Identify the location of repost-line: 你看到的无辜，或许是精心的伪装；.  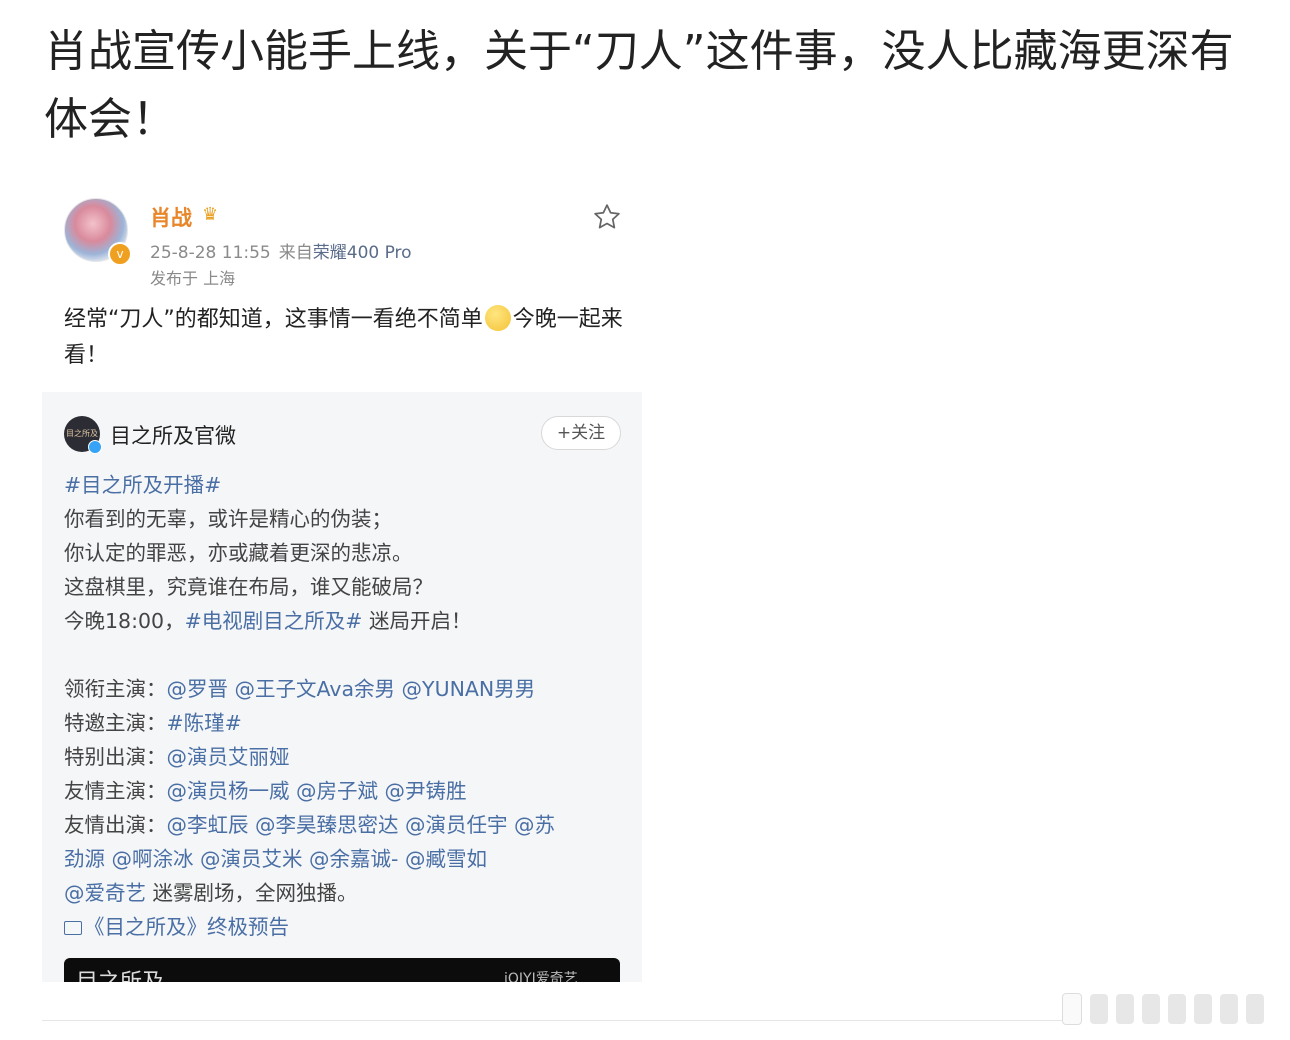
(228, 519).